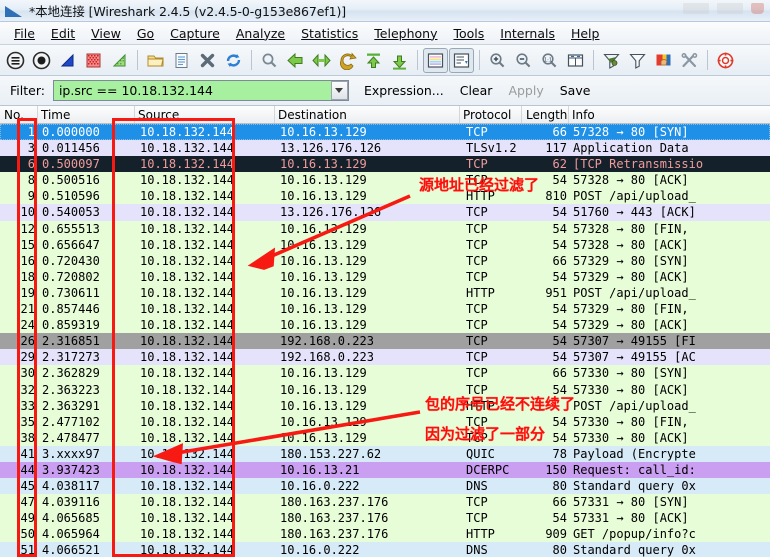 Image resolution: width=770 pixels, height=557 pixels. Describe the element at coordinates (696, 8) in the screenshot. I see `minimize-icon` at that location.